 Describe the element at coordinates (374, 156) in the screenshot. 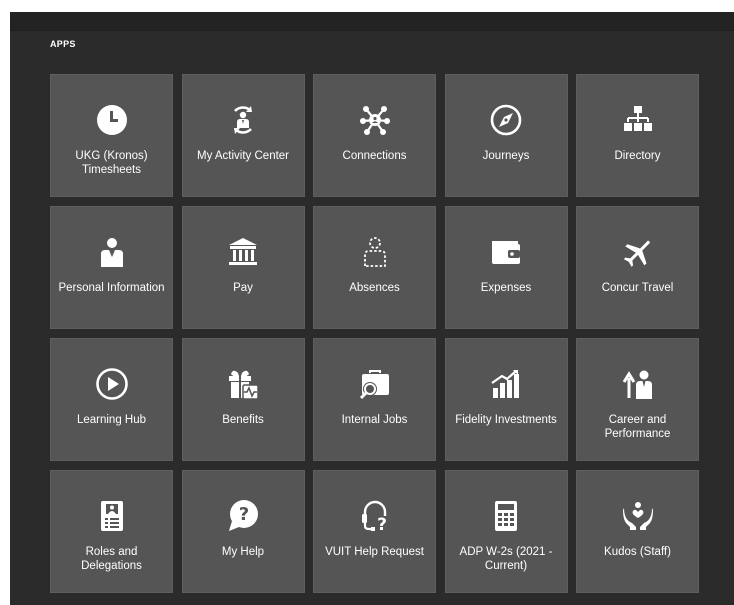

I see `tile-label: Connections` at that location.